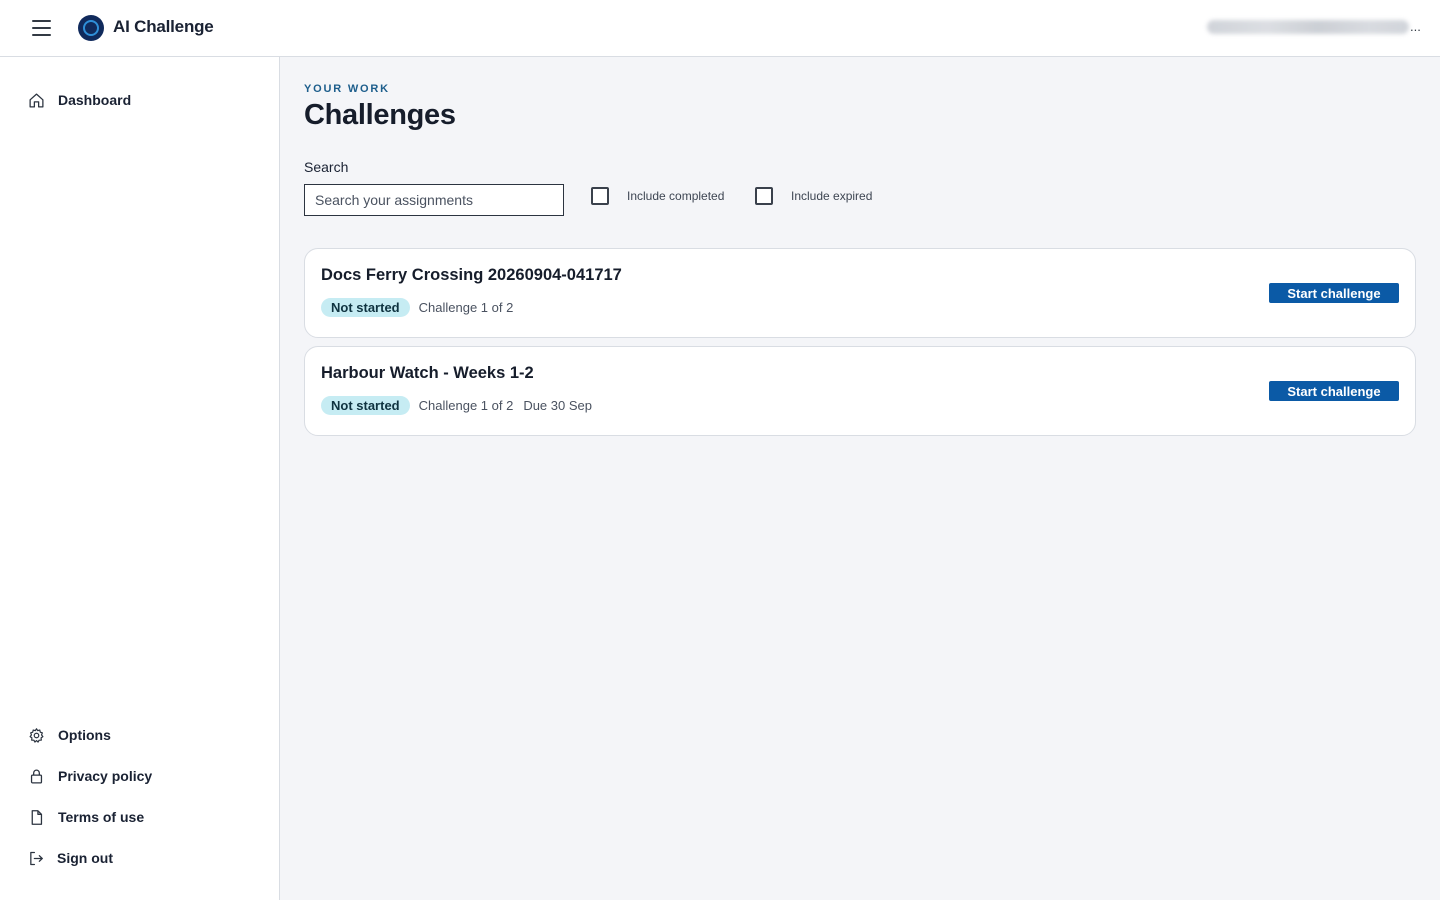  I want to click on checkbox-label: Include expired, so click(832, 196).